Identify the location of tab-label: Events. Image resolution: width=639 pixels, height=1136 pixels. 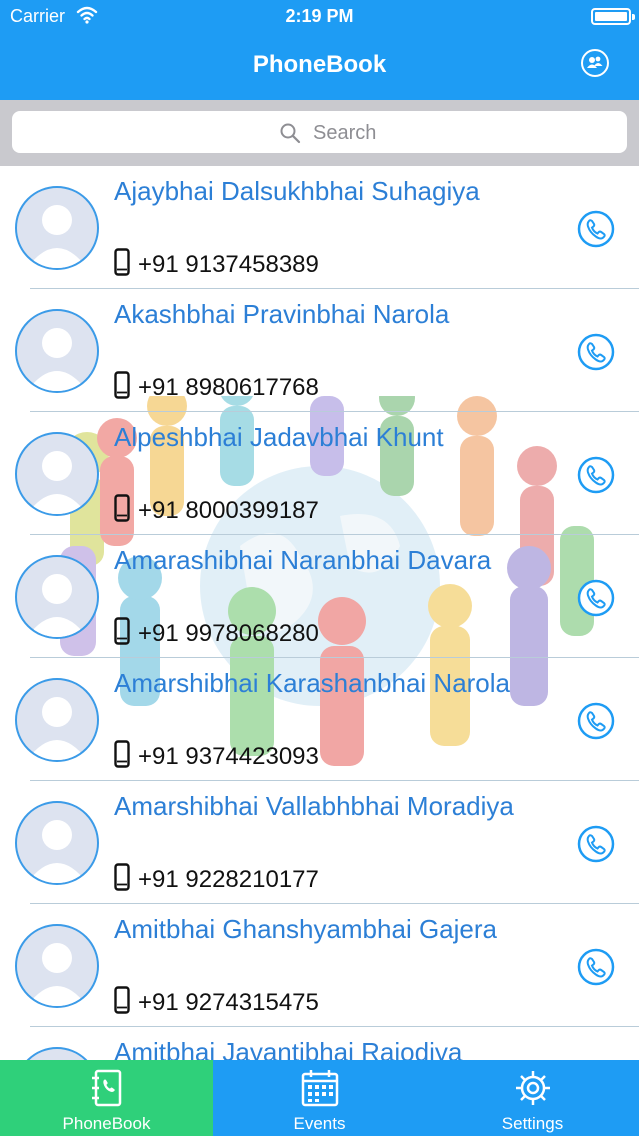
(319, 1123).